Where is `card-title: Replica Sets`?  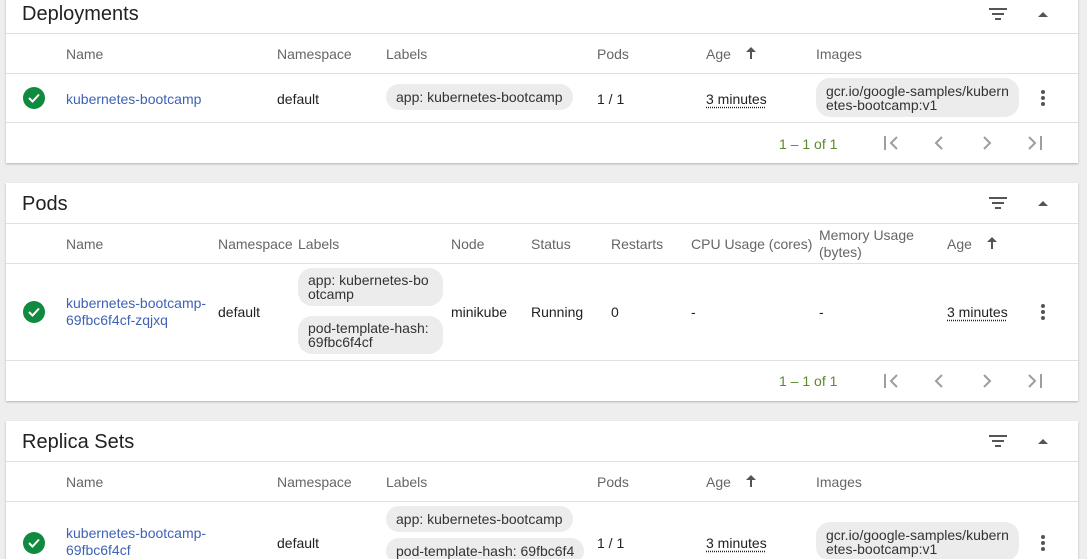 card-title: Replica Sets is located at coordinates (78, 442).